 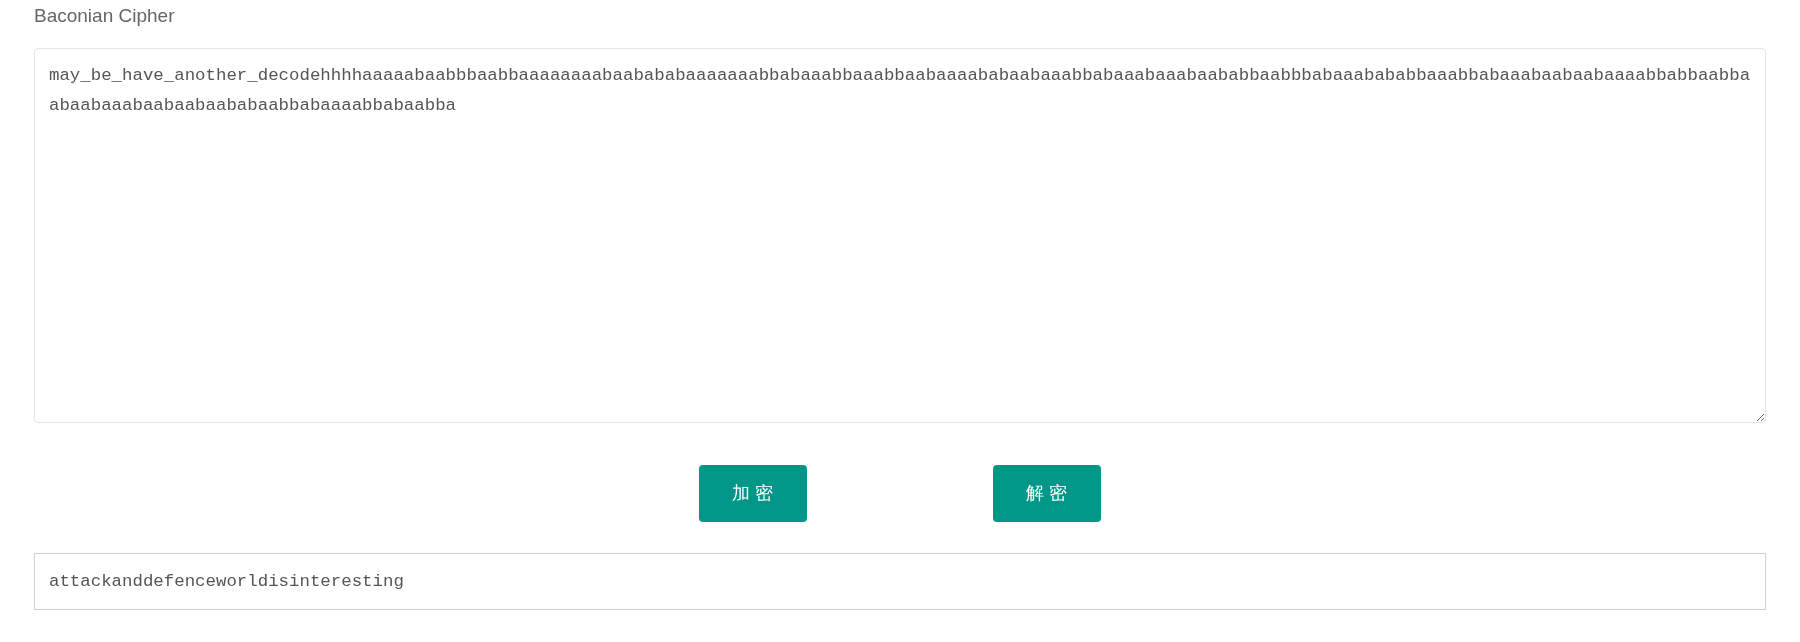 I want to click on page-title: Baconian Cipher, so click(x=104, y=16).